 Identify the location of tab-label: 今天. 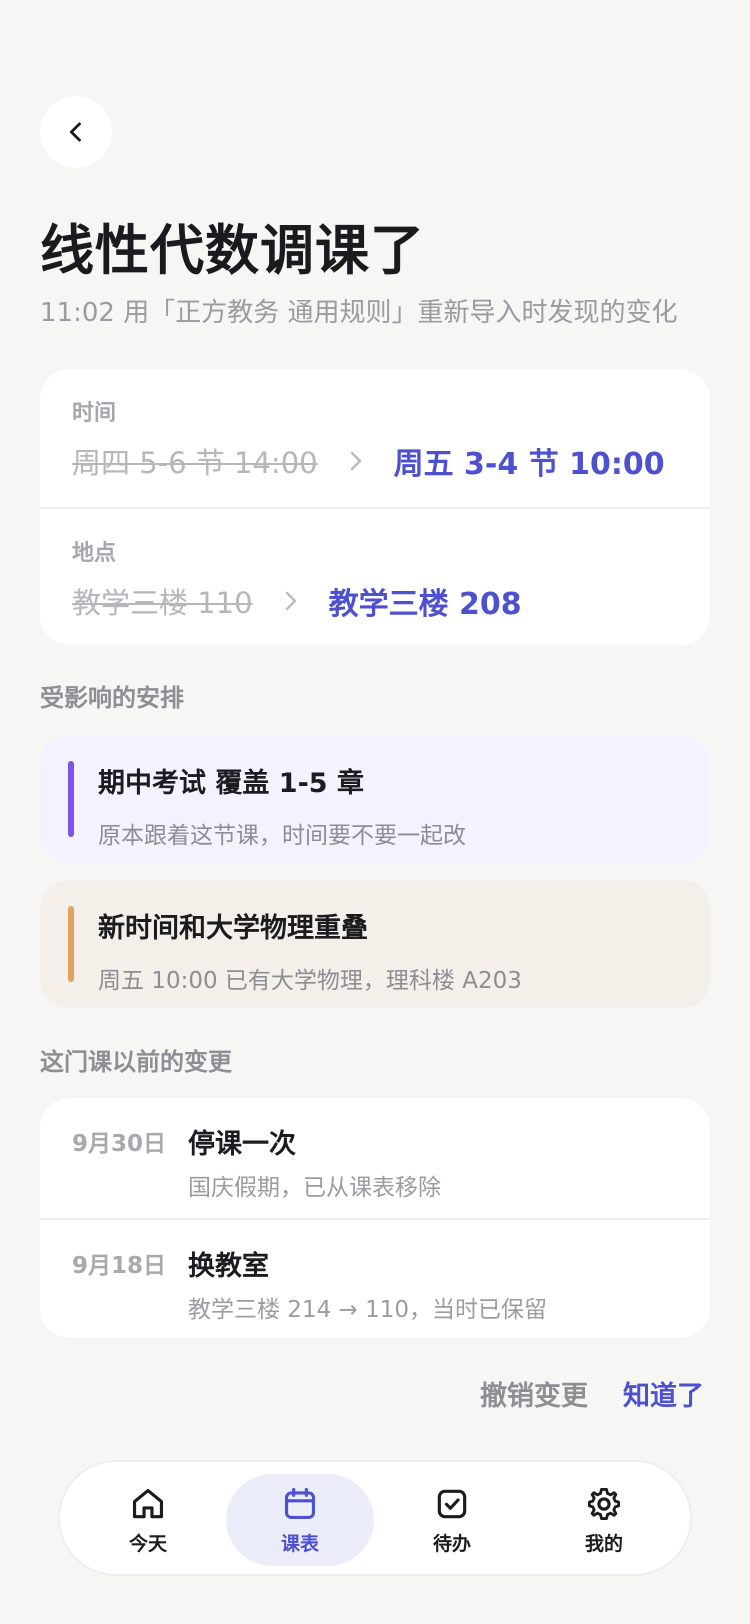
(147, 1543).